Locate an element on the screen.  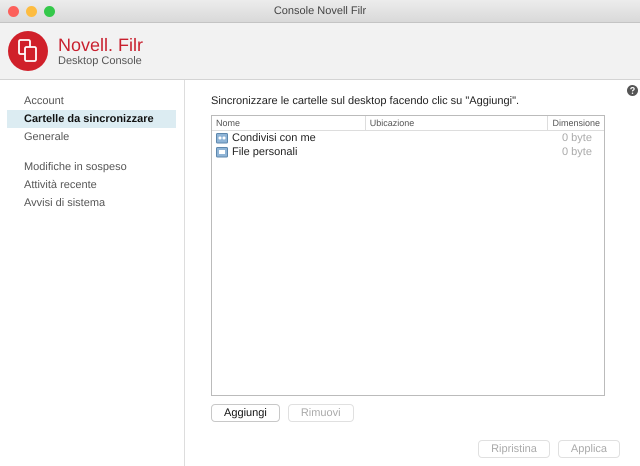
logo-icon is located at coordinates (28, 51).